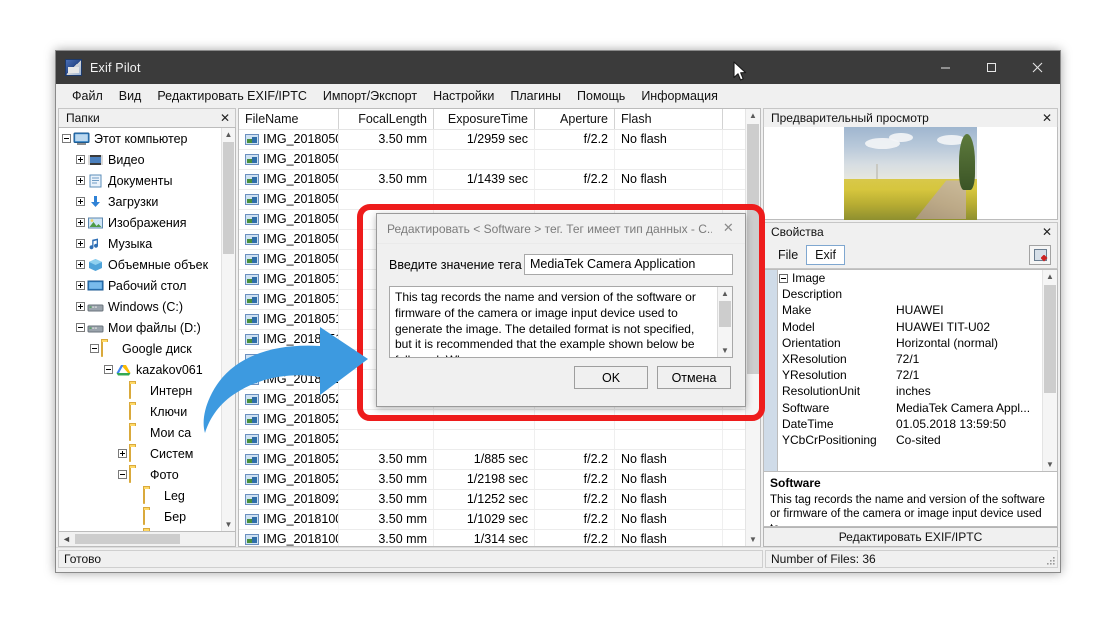 Image resolution: width=1114 pixels, height=621 pixels. I want to click on column-header-focallength: FocalLength, so click(386, 119).